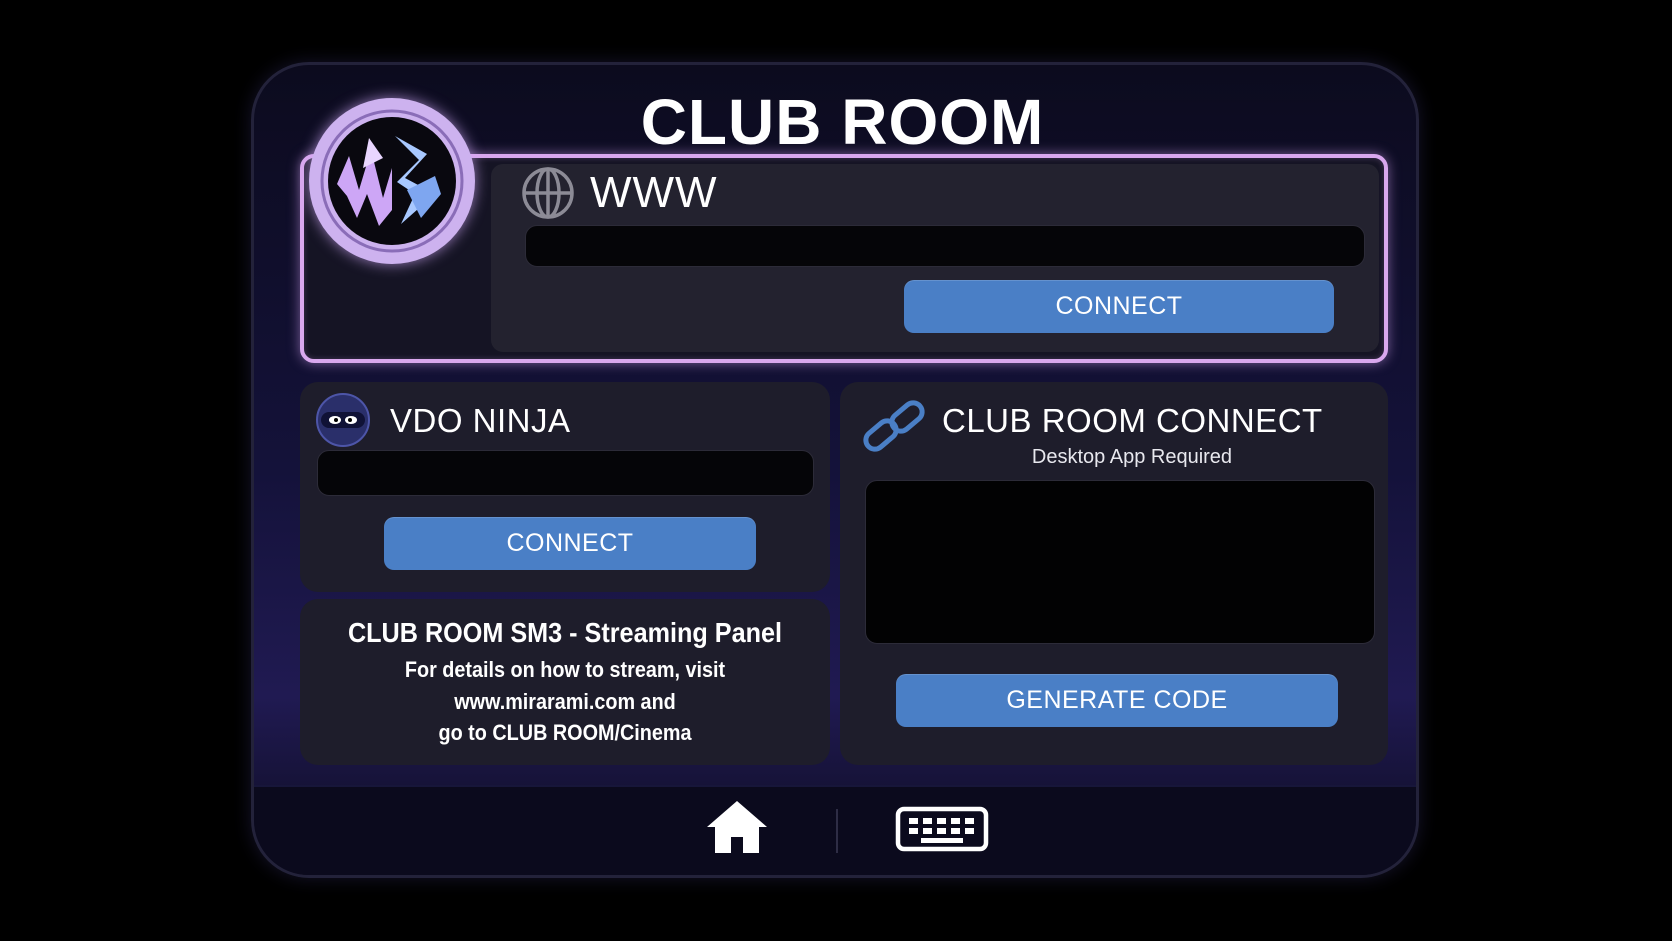  I want to click on globe-icon, so click(548, 193).